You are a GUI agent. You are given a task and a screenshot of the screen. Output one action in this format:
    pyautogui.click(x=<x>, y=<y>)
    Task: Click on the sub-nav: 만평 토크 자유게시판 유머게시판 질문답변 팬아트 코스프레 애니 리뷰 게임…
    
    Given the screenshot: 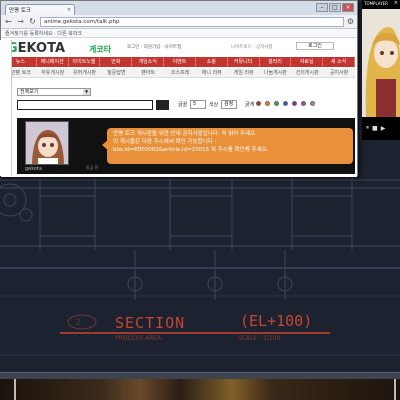 What is the action you would take?
    pyautogui.click(x=180, y=73)
    